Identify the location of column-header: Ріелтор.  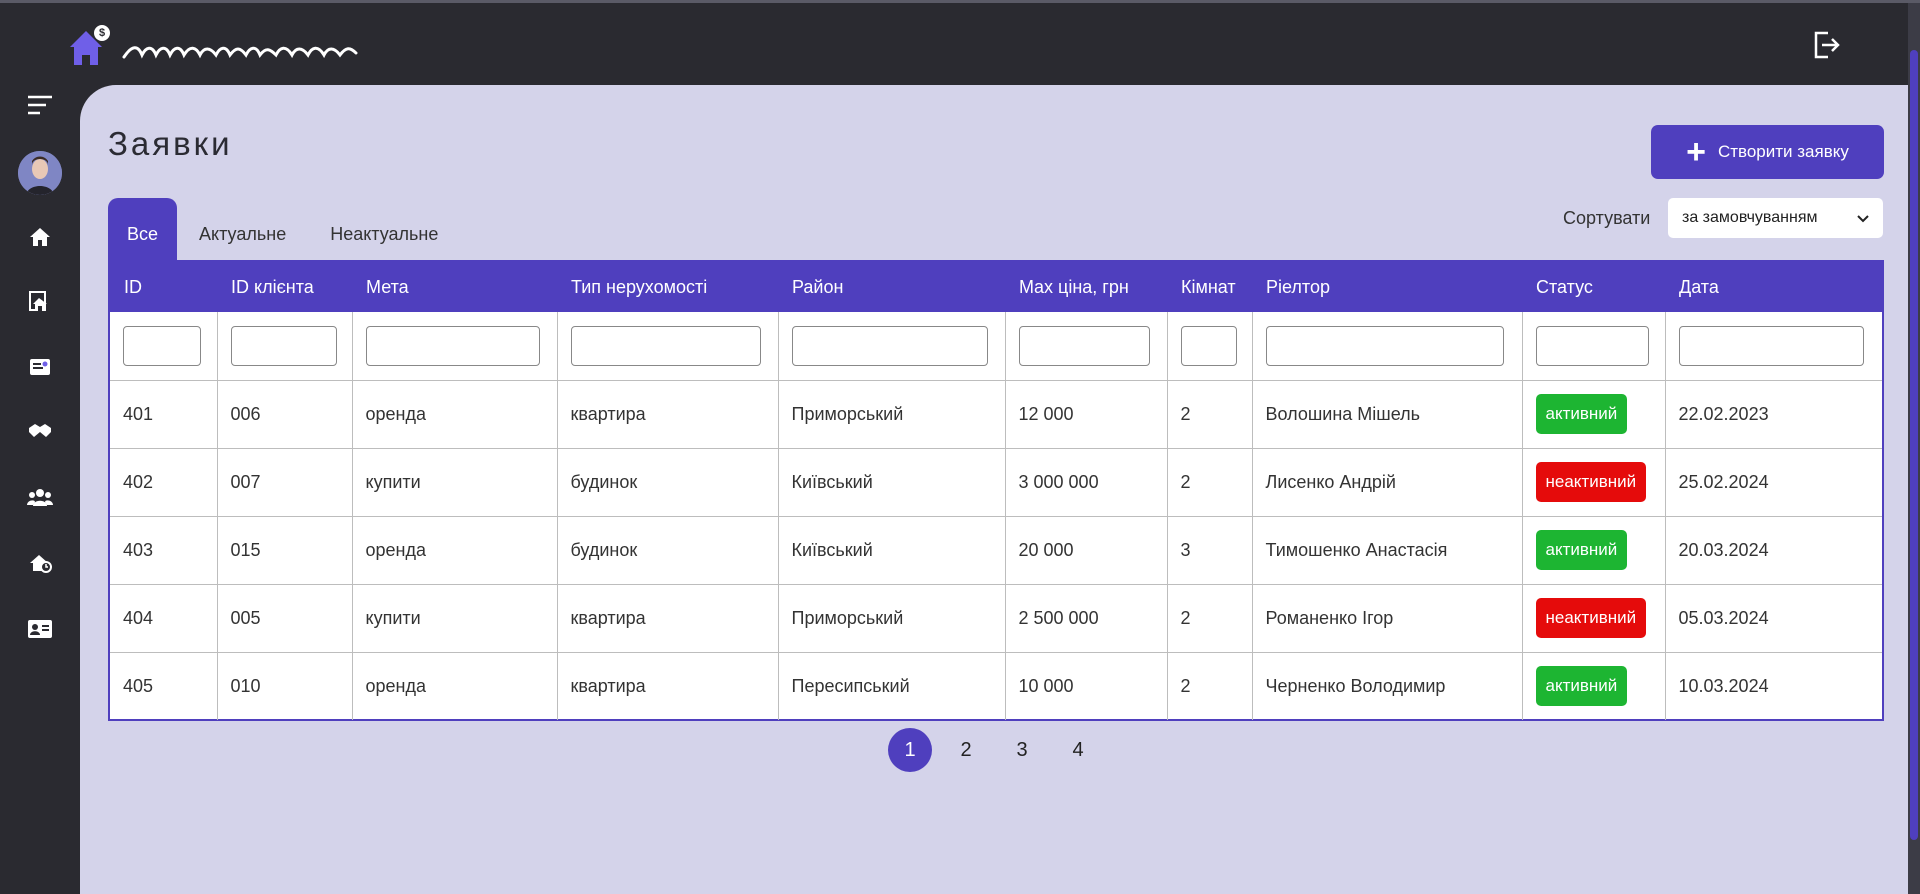
(1387, 287).